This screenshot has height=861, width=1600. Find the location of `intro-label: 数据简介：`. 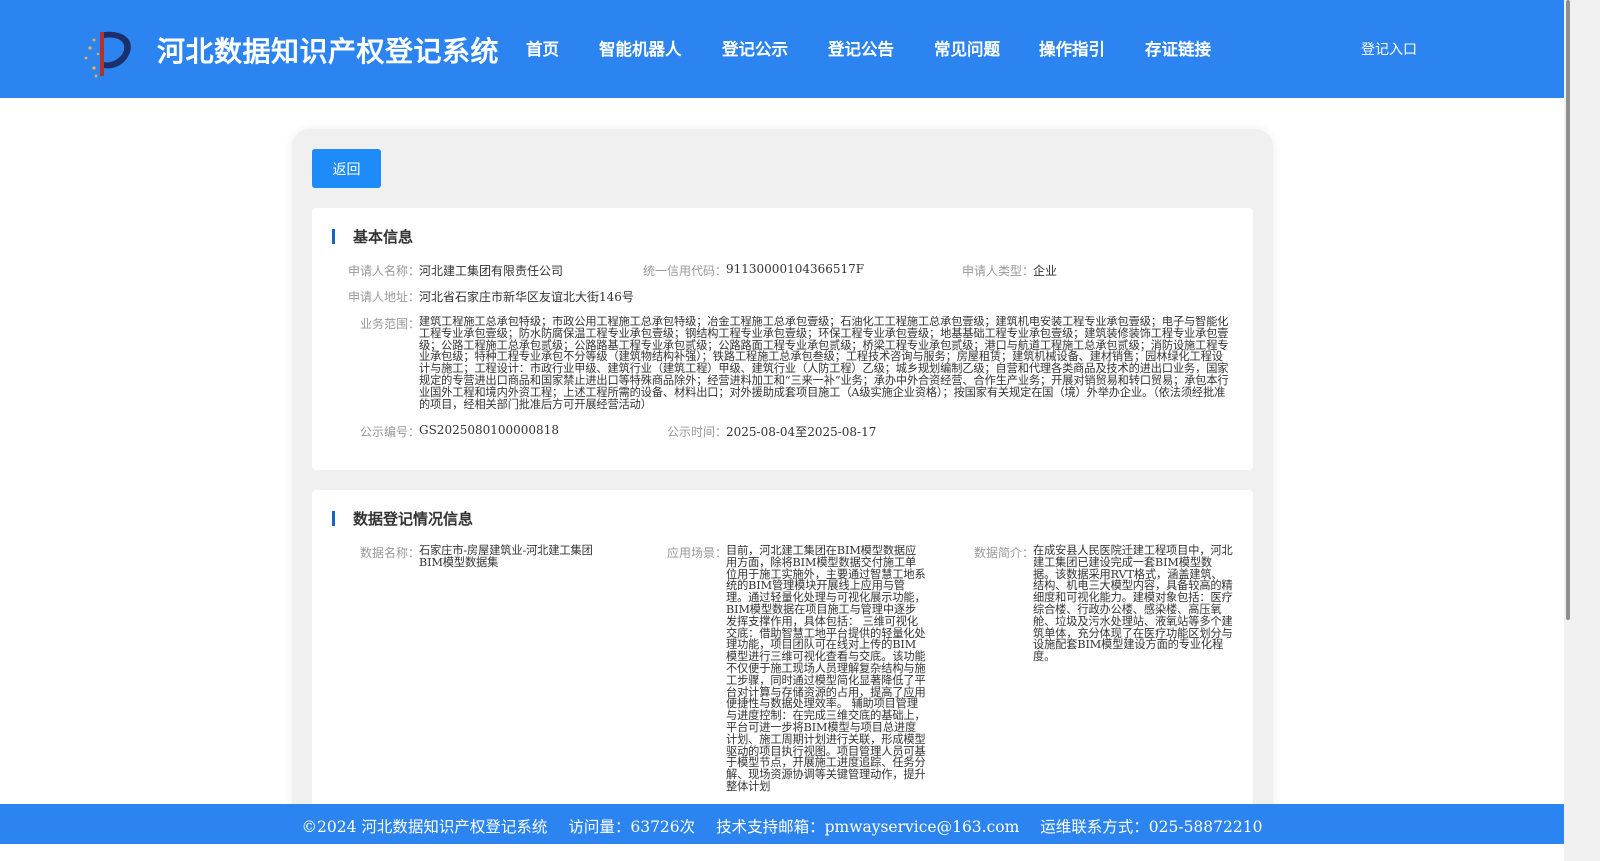

intro-label: 数据简介： is located at coordinates (1004, 553).